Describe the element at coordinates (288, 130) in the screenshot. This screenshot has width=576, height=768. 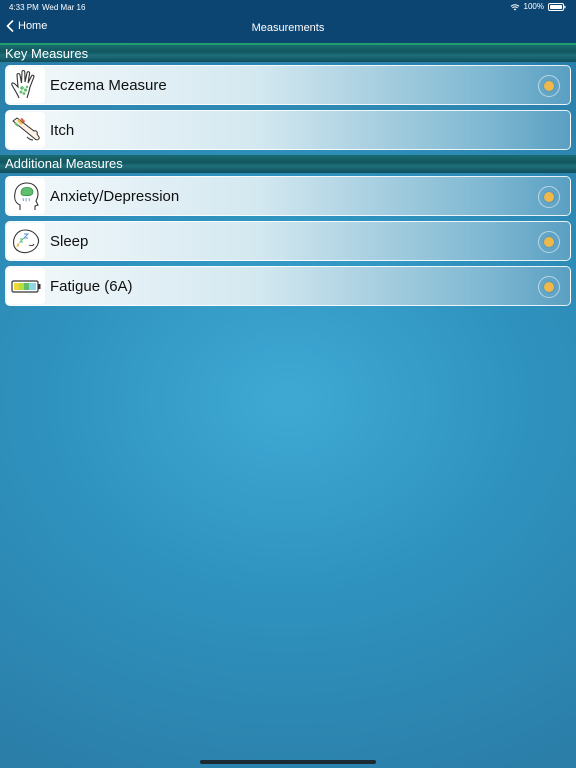
I see `measure-row-itch: Itch` at that location.